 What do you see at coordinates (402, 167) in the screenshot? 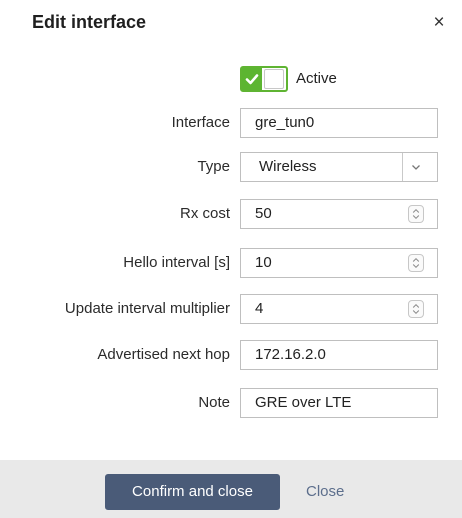
I see `select-divider` at bounding box center [402, 167].